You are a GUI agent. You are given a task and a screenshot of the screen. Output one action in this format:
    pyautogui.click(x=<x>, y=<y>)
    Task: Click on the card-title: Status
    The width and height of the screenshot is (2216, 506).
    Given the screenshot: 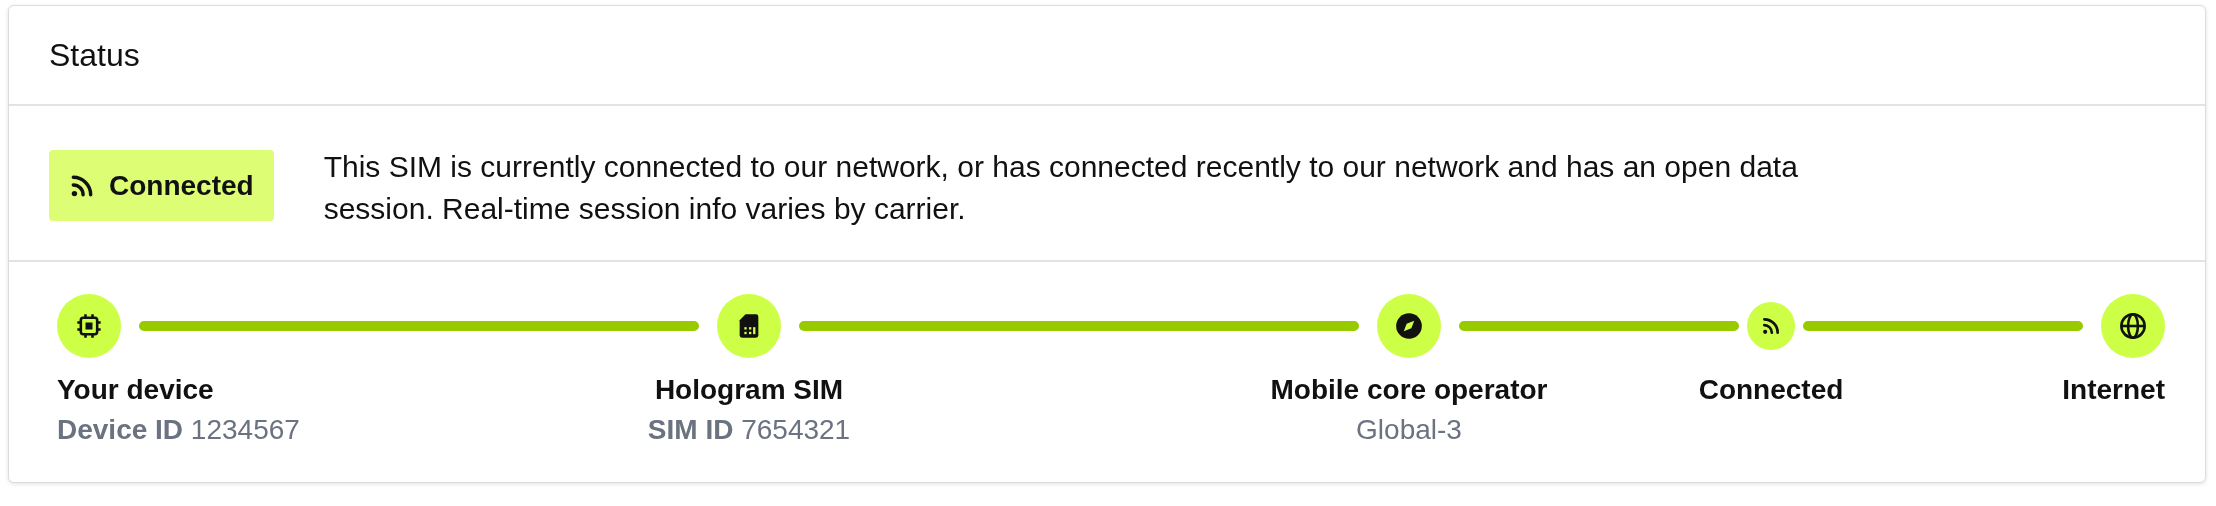 What is the action you would take?
    pyautogui.click(x=94, y=55)
    